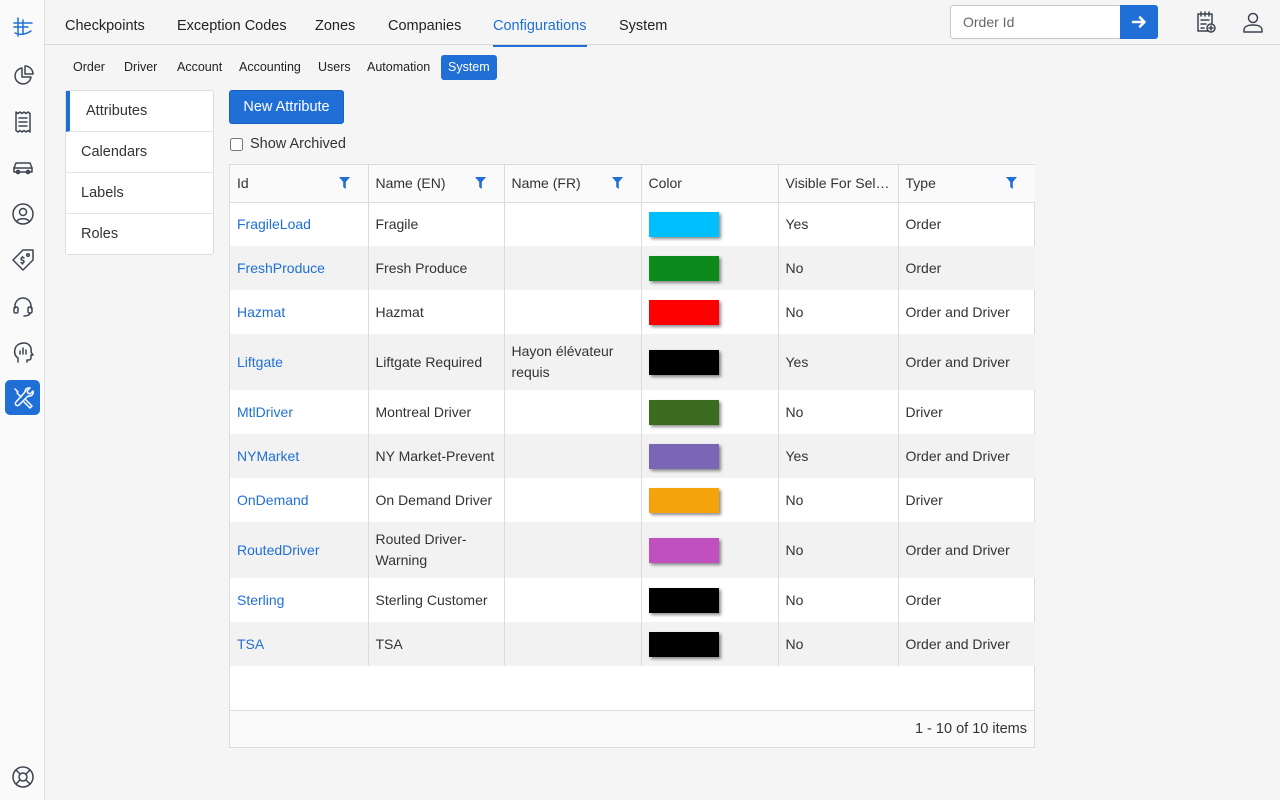 Image resolution: width=1280 pixels, height=800 pixels. I want to click on attribute-id-link: RoutedDriver, so click(299, 550).